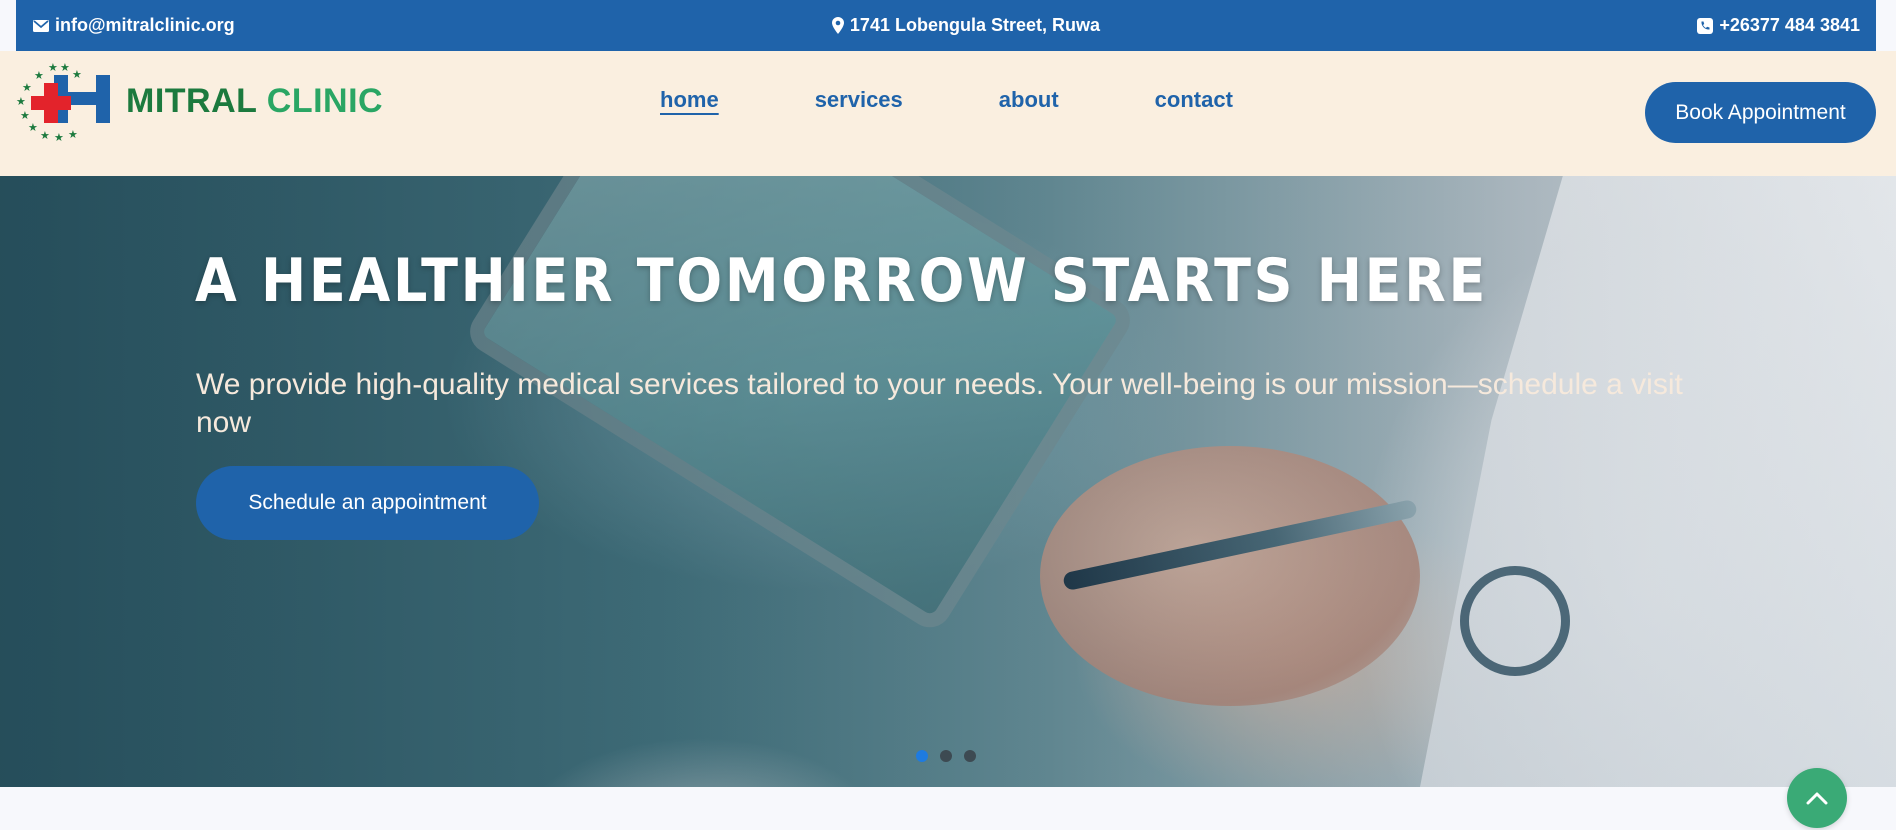 This screenshot has width=1896, height=830. Describe the element at coordinates (689, 100) in the screenshot. I see `nav-home: home` at that location.